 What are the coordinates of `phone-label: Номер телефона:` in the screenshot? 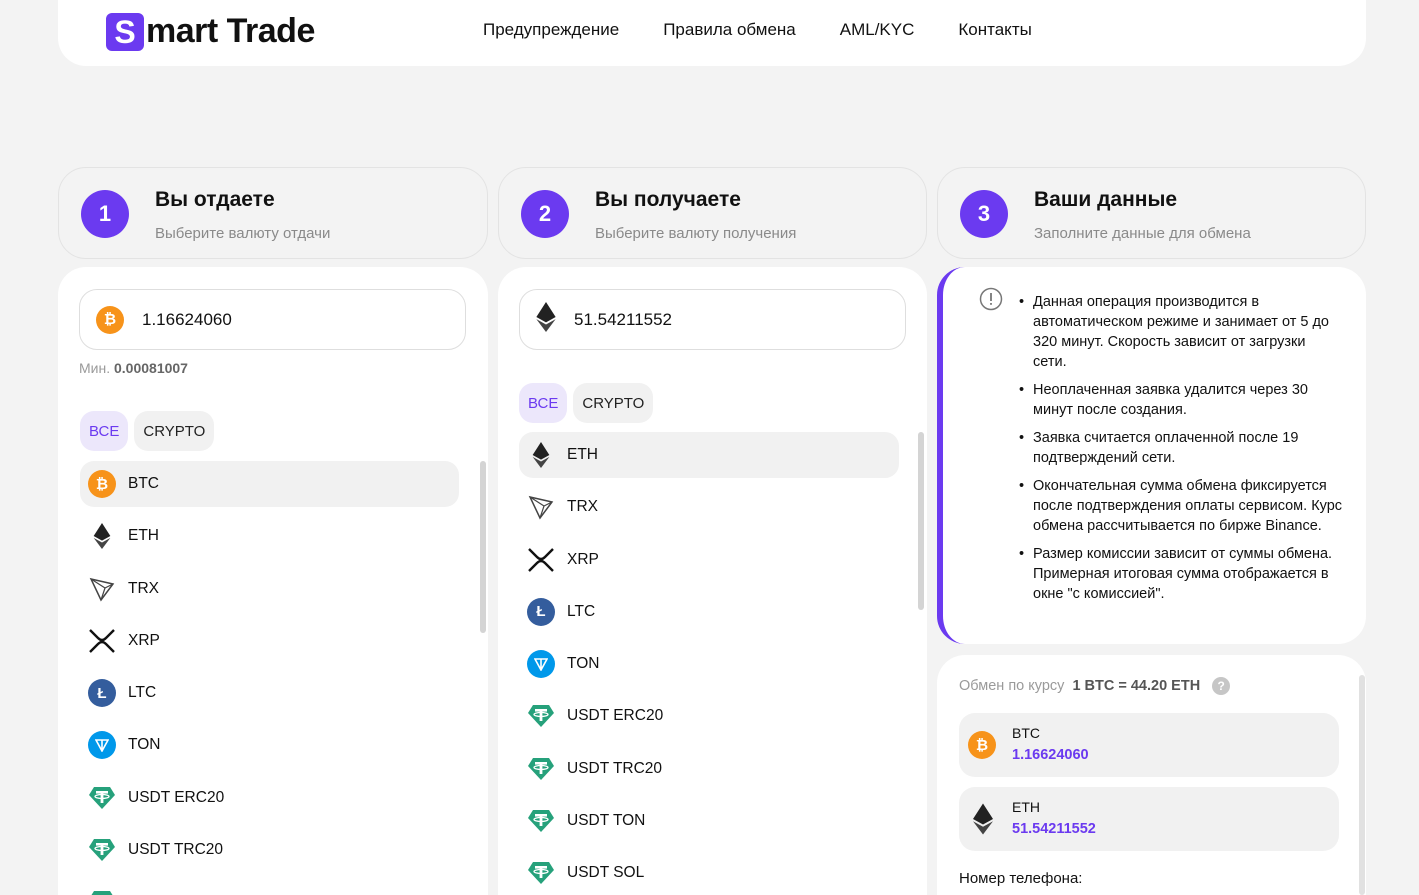 It's located at (1021, 878).